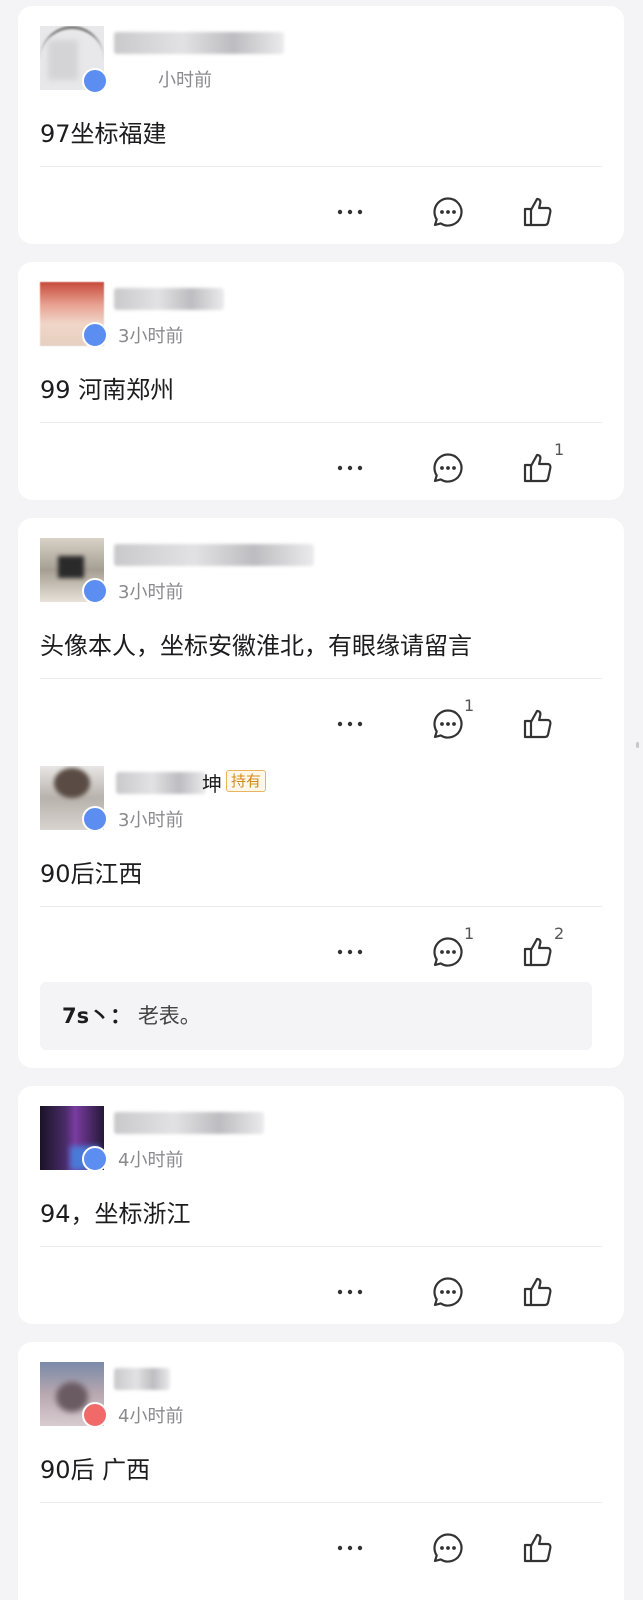 This screenshot has width=643, height=1600. Describe the element at coordinates (169, 1016) in the screenshot. I see `reply-text: 老表。` at that location.